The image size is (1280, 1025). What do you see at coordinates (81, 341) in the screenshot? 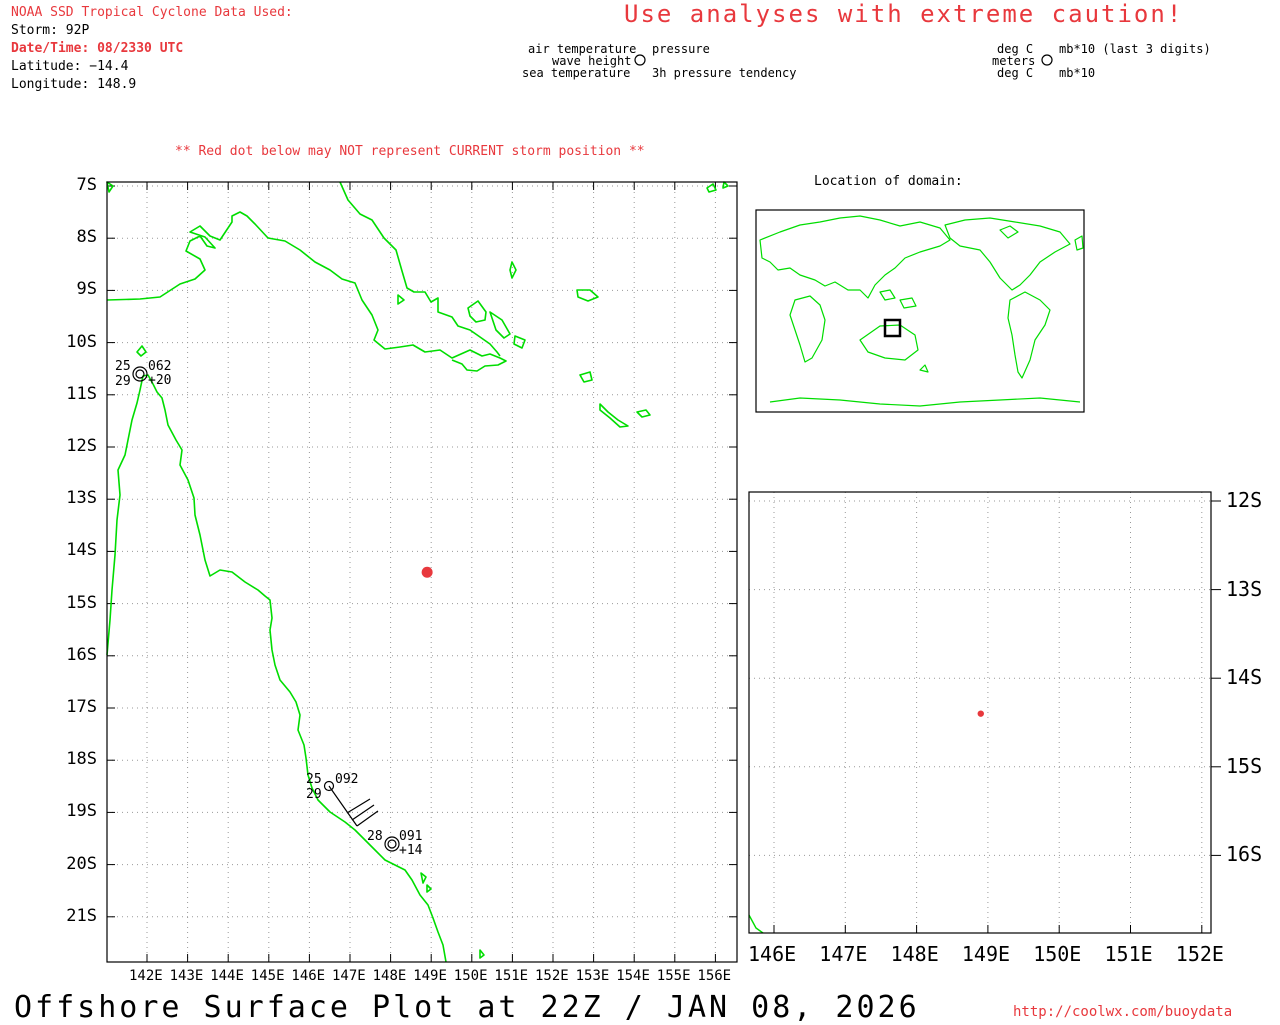
I see `main-lat-label: 10S` at bounding box center [81, 341].